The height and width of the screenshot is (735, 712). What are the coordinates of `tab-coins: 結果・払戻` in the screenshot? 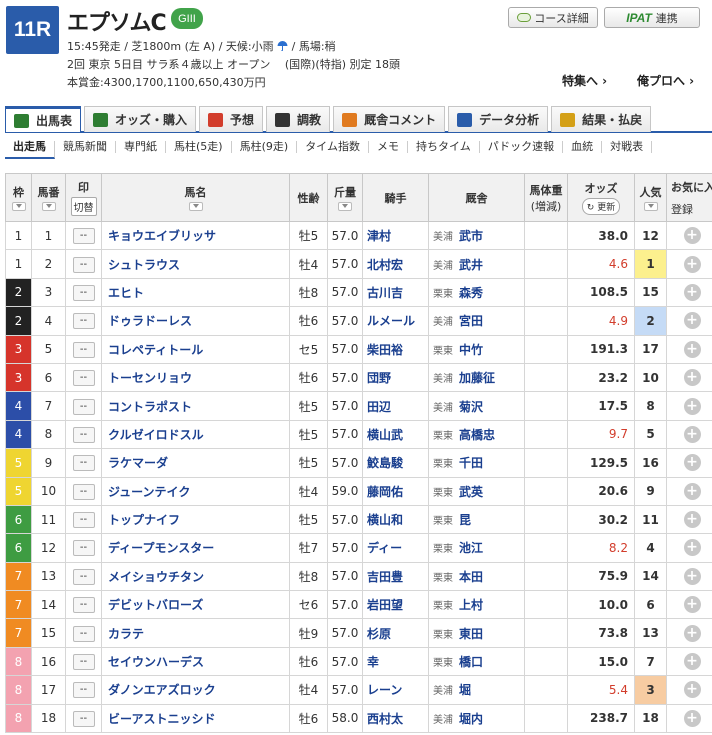 It's located at (601, 119).